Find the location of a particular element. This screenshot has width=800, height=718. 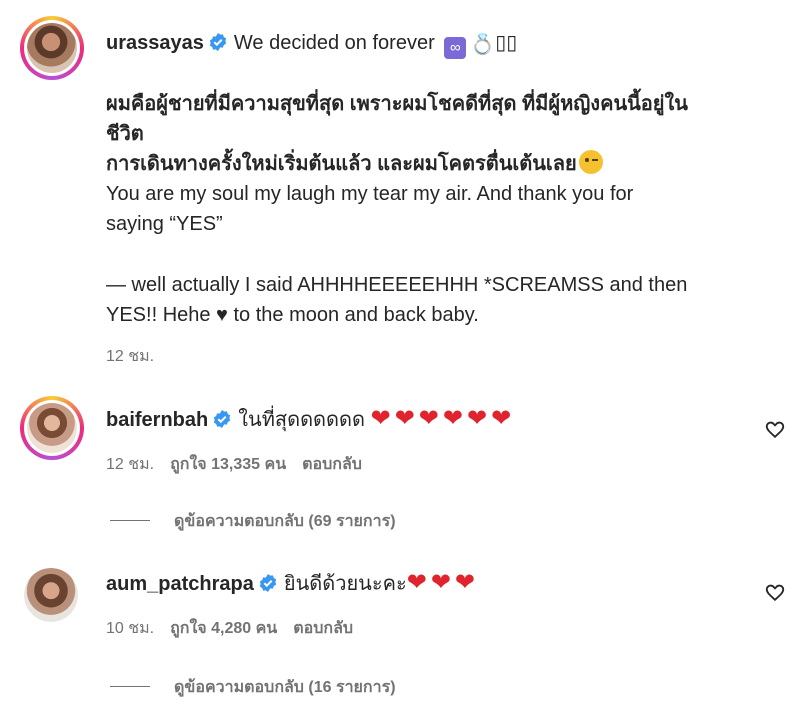

commenter-username: baifernbah is located at coordinates (157, 420).